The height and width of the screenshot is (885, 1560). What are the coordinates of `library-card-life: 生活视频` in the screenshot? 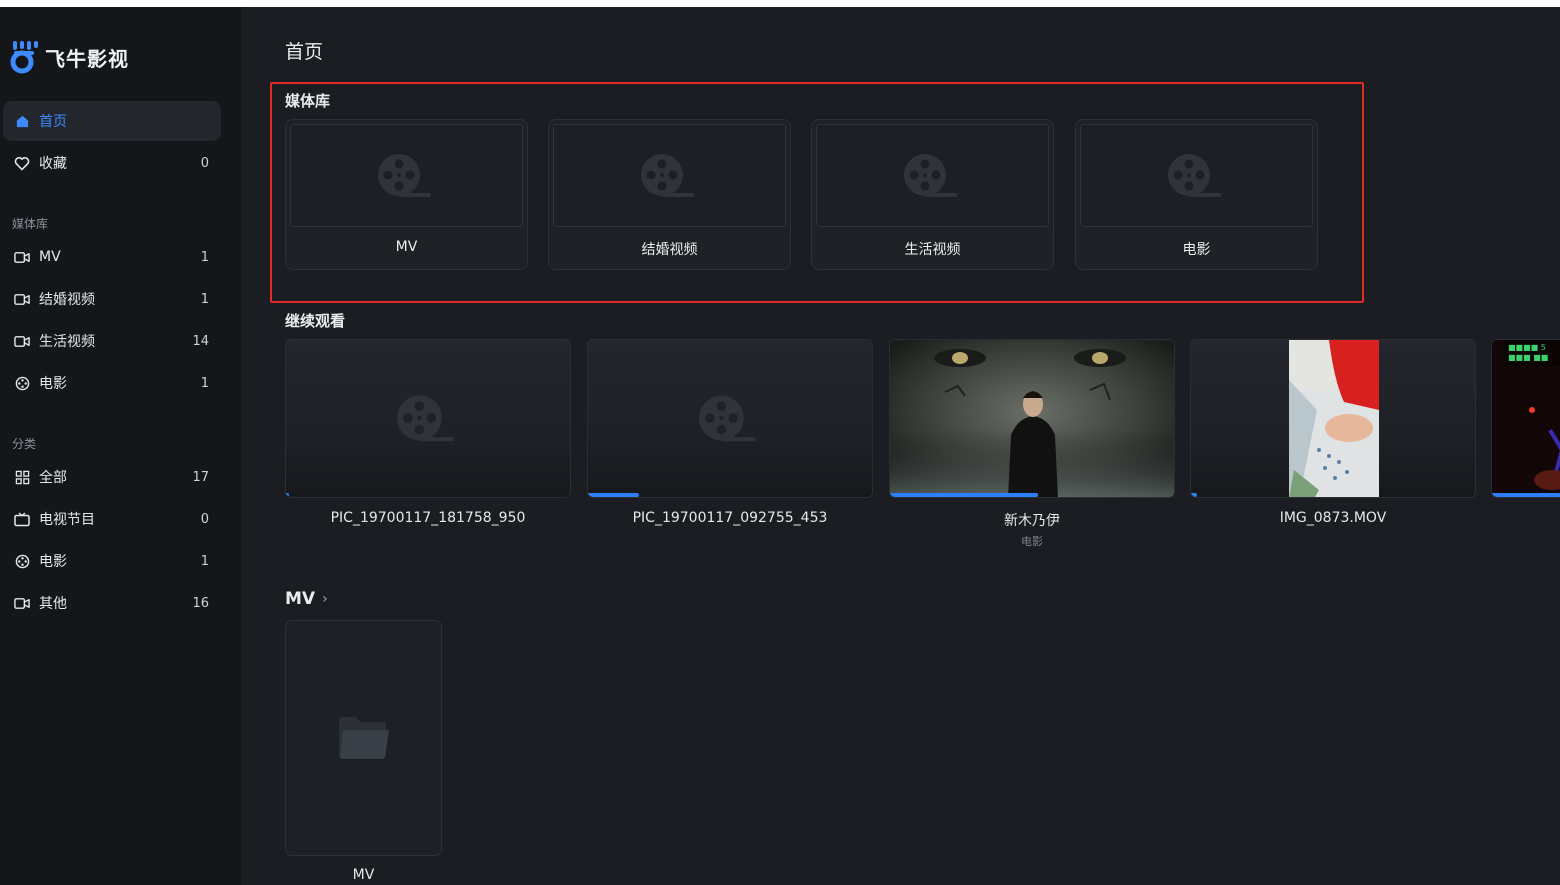 It's located at (932, 194).